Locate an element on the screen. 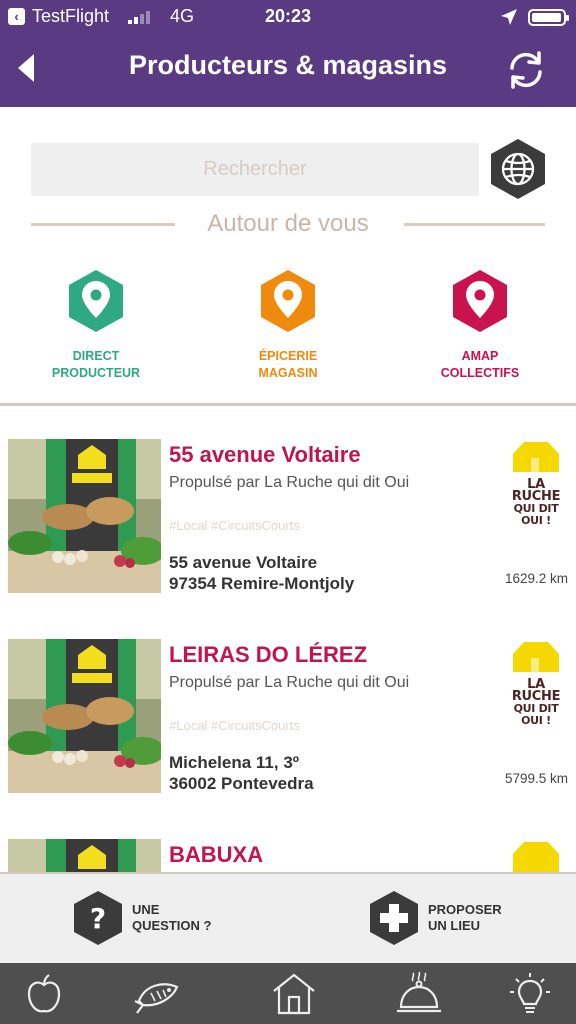  question-label: QUESTION ? is located at coordinates (172, 925).